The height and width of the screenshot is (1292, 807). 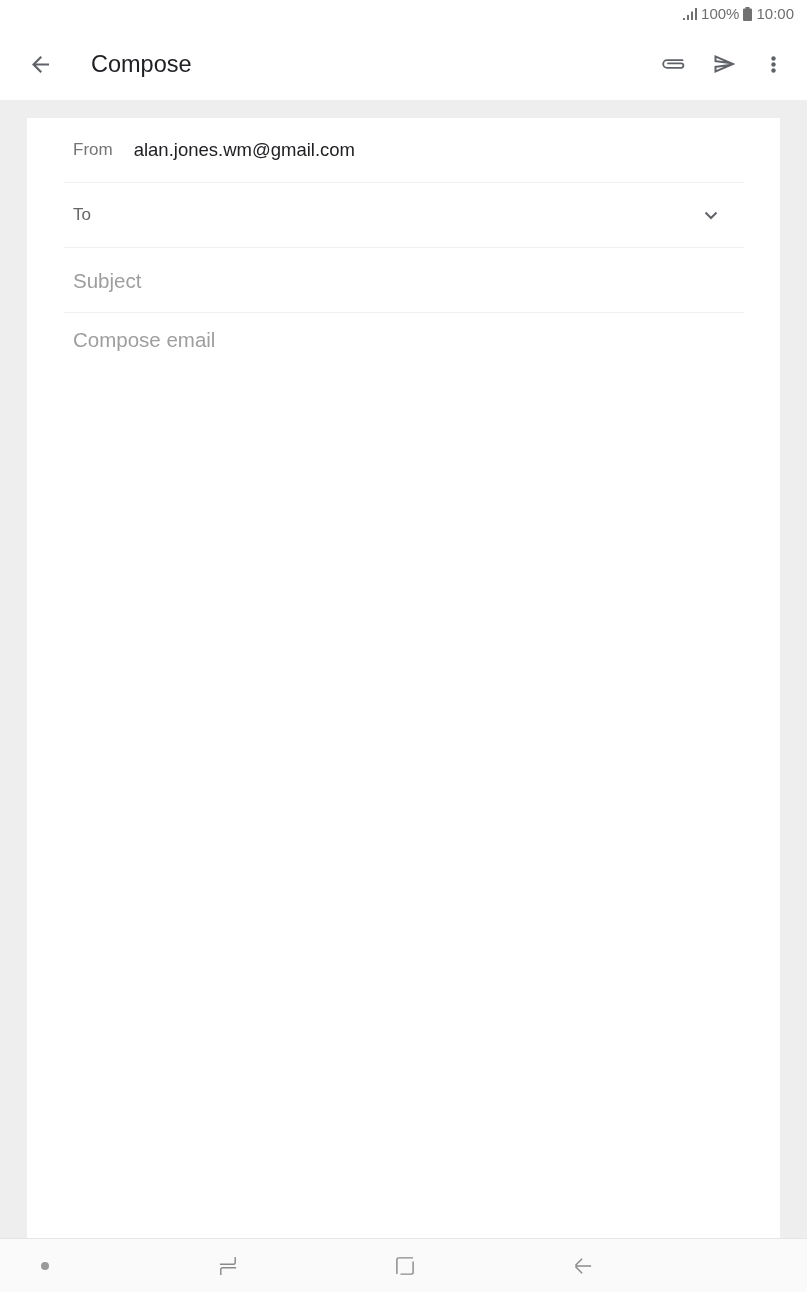 What do you see at coordinates (405, 1265) in the screenshot?
I see `home-icon` at bounding box center [405, 1265].